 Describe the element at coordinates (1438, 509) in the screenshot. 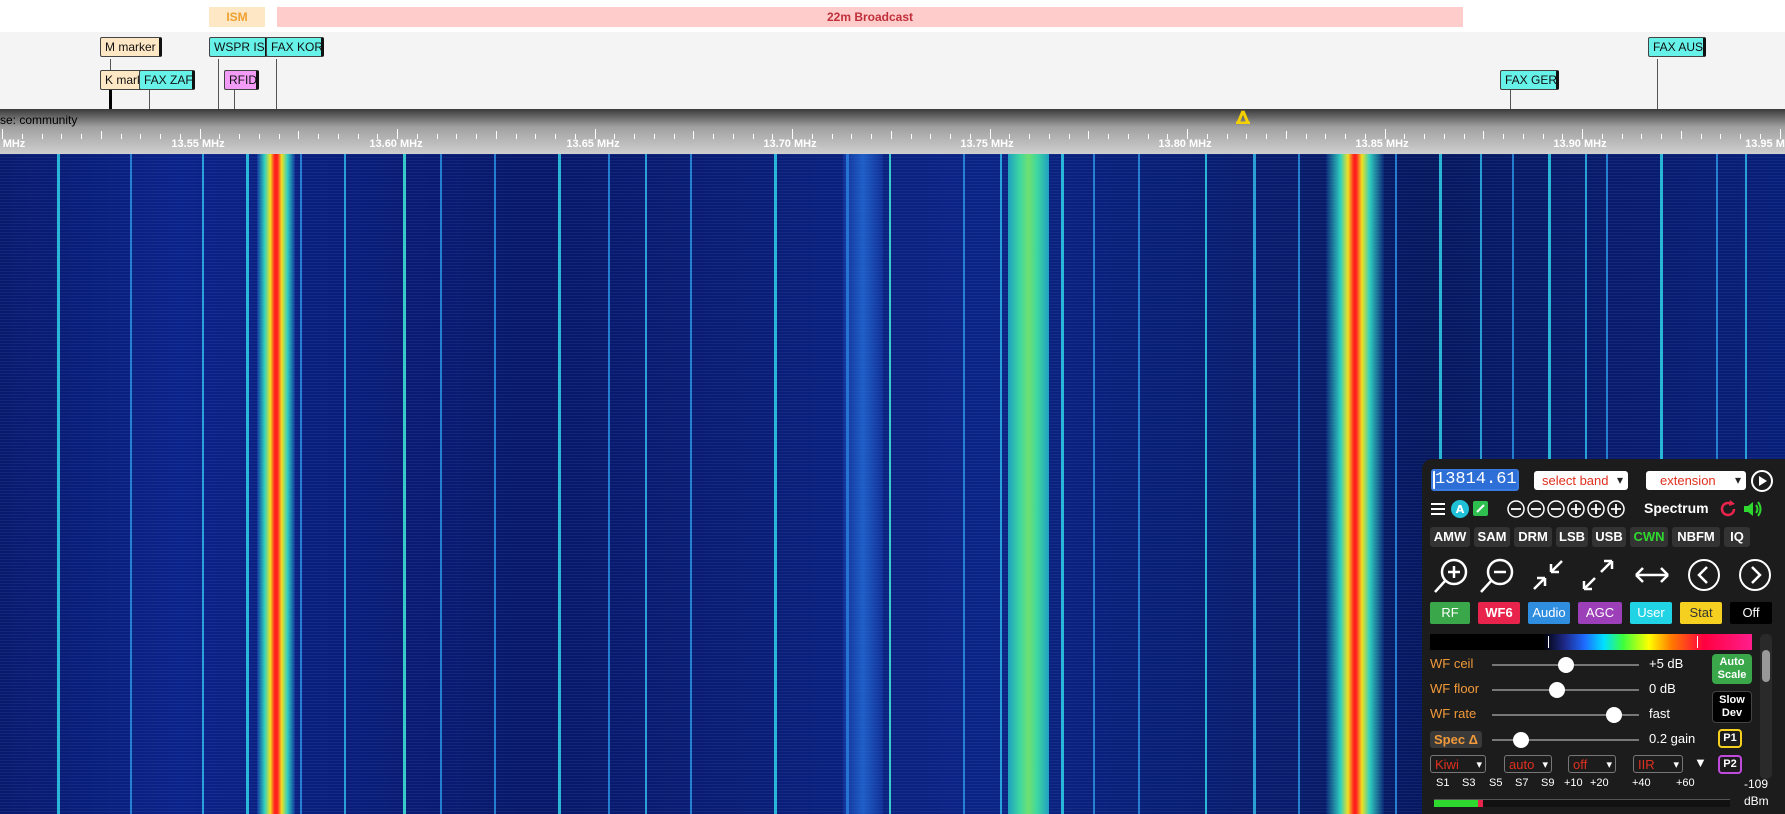

I see `menu-icon` at that location.